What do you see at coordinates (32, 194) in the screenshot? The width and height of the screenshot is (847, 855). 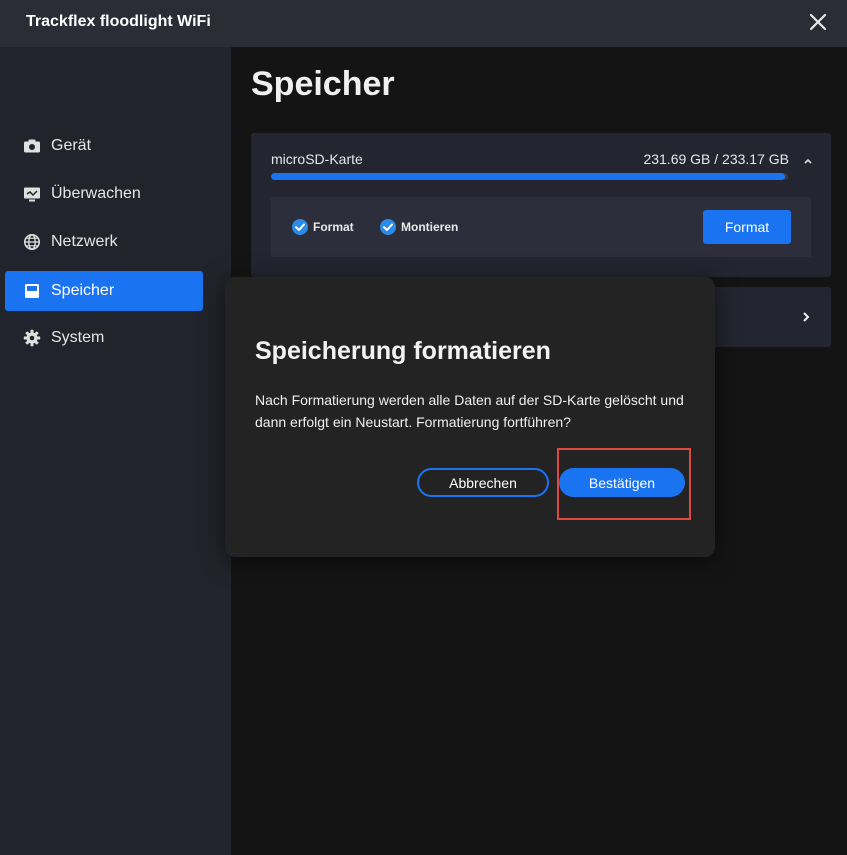 I see `monitor-icon` at bounding box center [32, 194].